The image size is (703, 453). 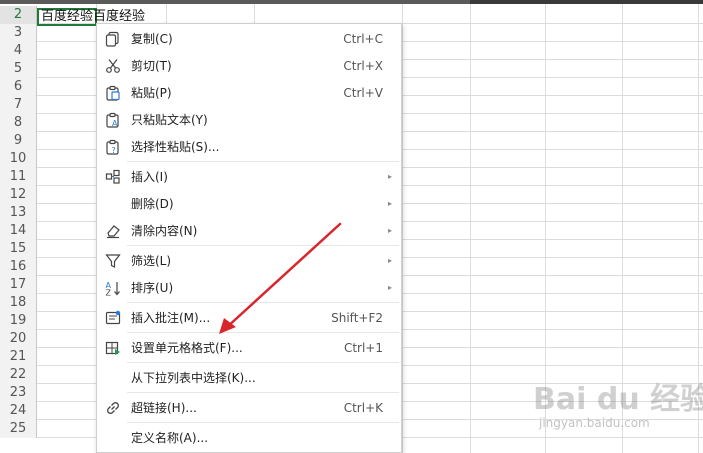 I want to click on baidu-watermark: Bai du 经验 jingyan.baidu.com, so click(x=618, y=408).